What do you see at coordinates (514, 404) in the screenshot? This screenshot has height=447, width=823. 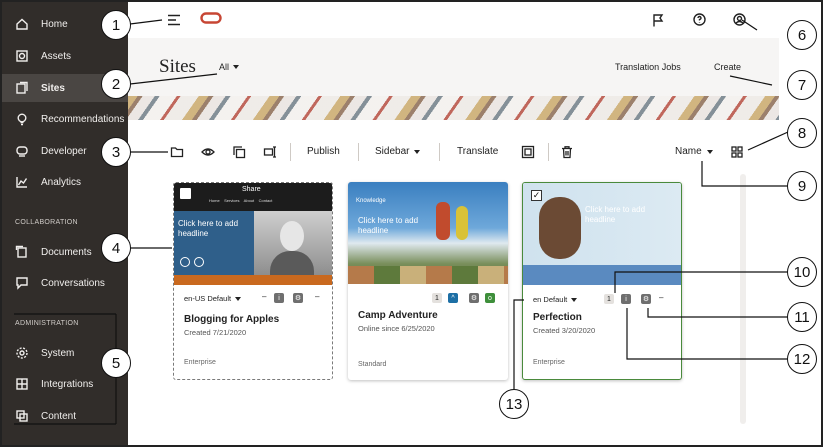 I see `callout-marker: 13` at bounding box center [514, 404].